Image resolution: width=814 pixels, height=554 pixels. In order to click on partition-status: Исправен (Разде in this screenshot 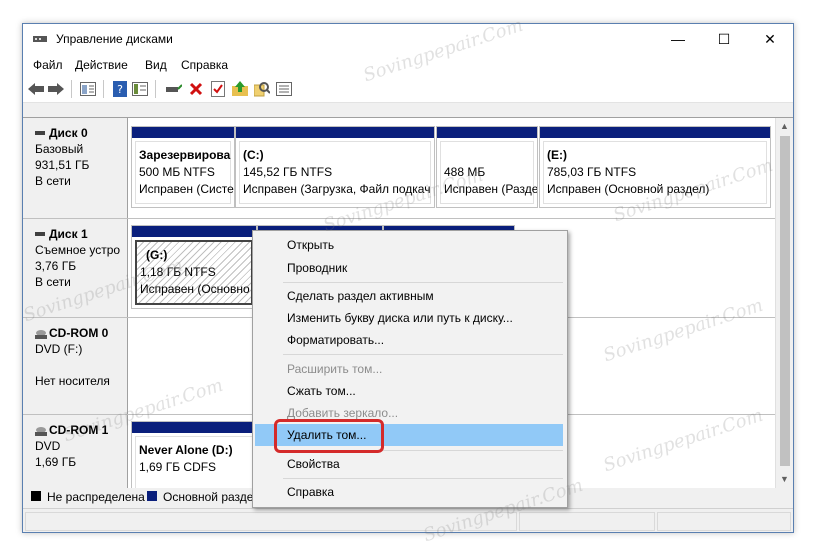, I will do `click(491, 189)`.